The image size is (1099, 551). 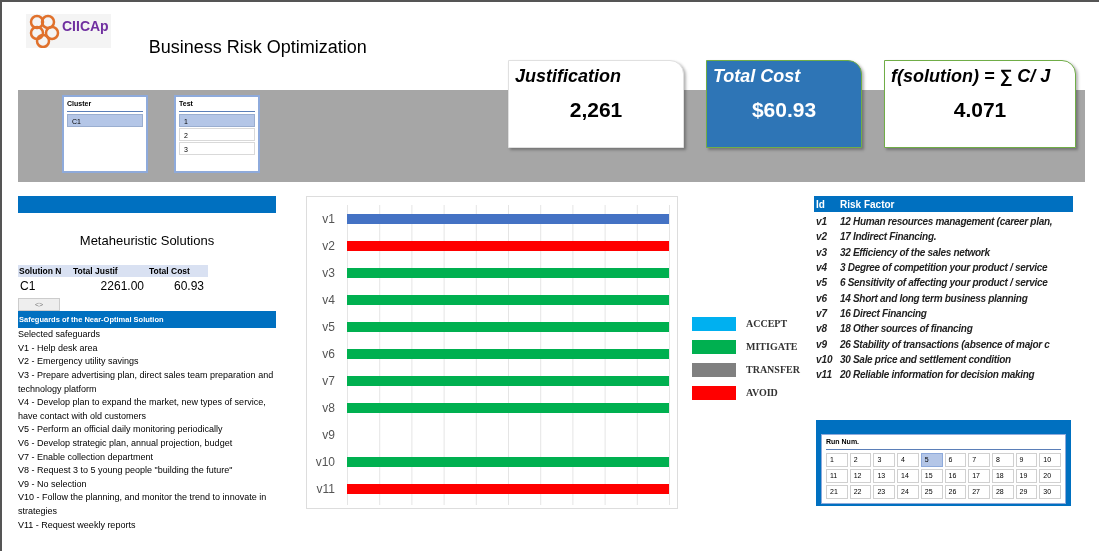 I want to click on risk-factor: 17 Indirect Financing., so click(x=888, y=237).